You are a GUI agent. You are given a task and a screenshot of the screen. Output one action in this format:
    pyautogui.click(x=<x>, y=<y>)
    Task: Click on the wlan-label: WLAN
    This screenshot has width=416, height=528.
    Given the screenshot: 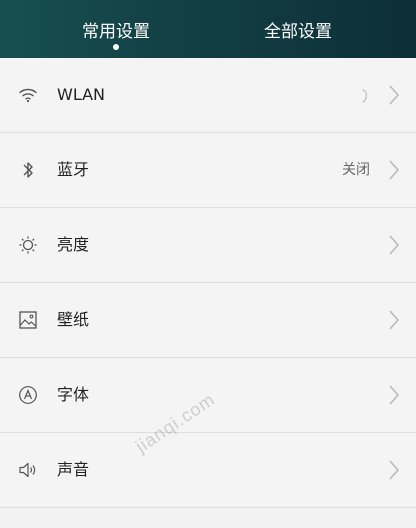 What is the action you would take?
    pyautogui.click(x=81, y=94)
    